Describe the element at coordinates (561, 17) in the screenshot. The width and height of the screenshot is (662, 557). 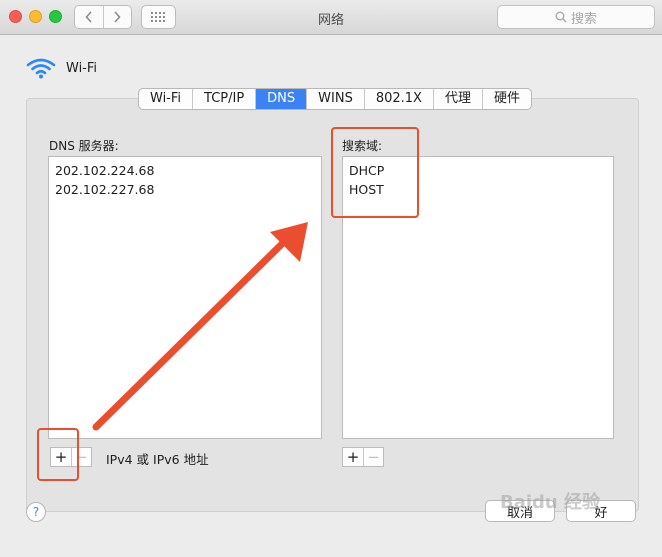
I see `search-icon` at that location.